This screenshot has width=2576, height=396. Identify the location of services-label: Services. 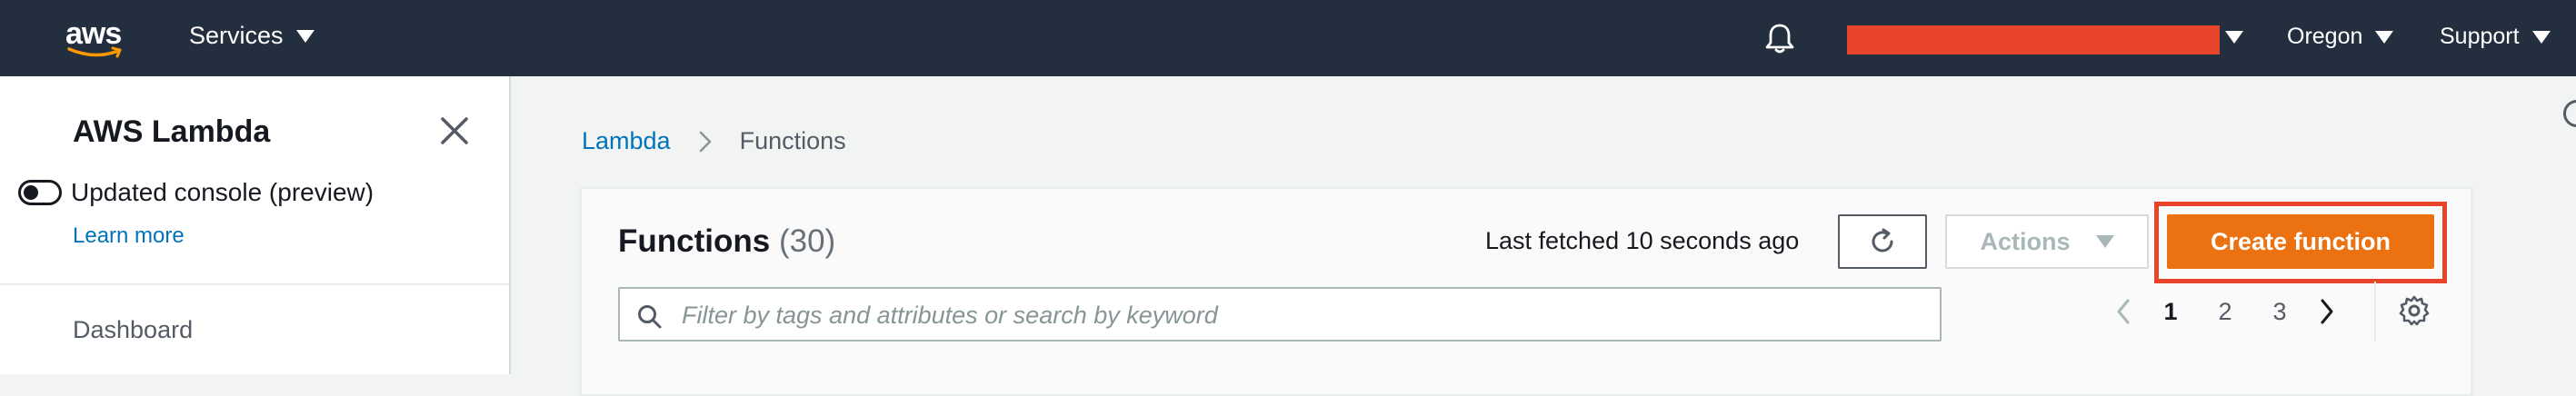
(236, 35).